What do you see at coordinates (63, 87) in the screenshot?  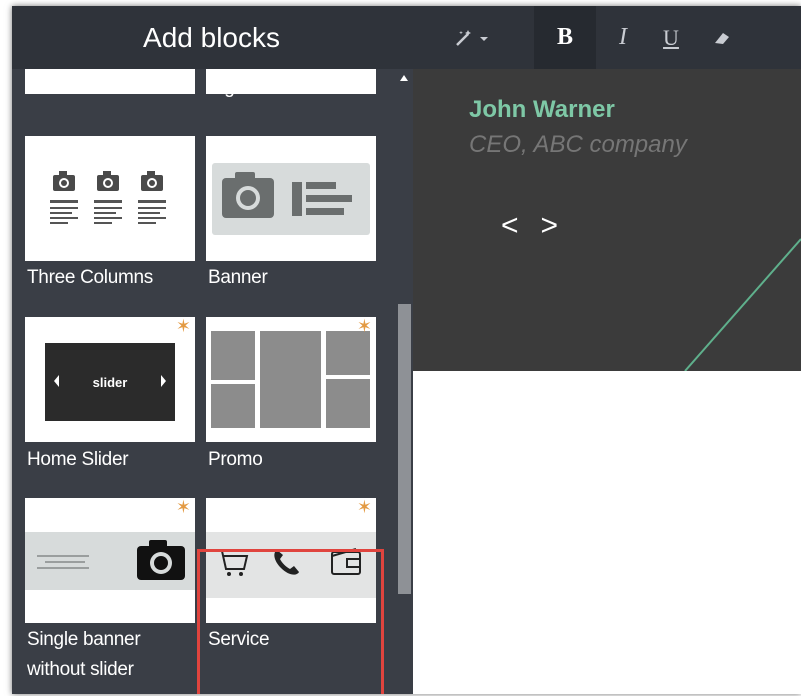 I see `block-label: Features` at bounding box center [63, 87].